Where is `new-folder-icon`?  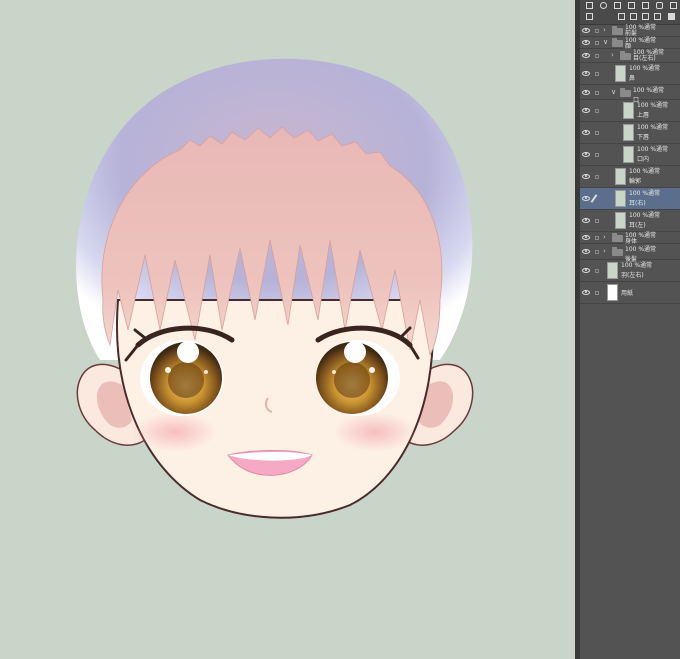
new-folder-icon is located at coordinates (617, 5).